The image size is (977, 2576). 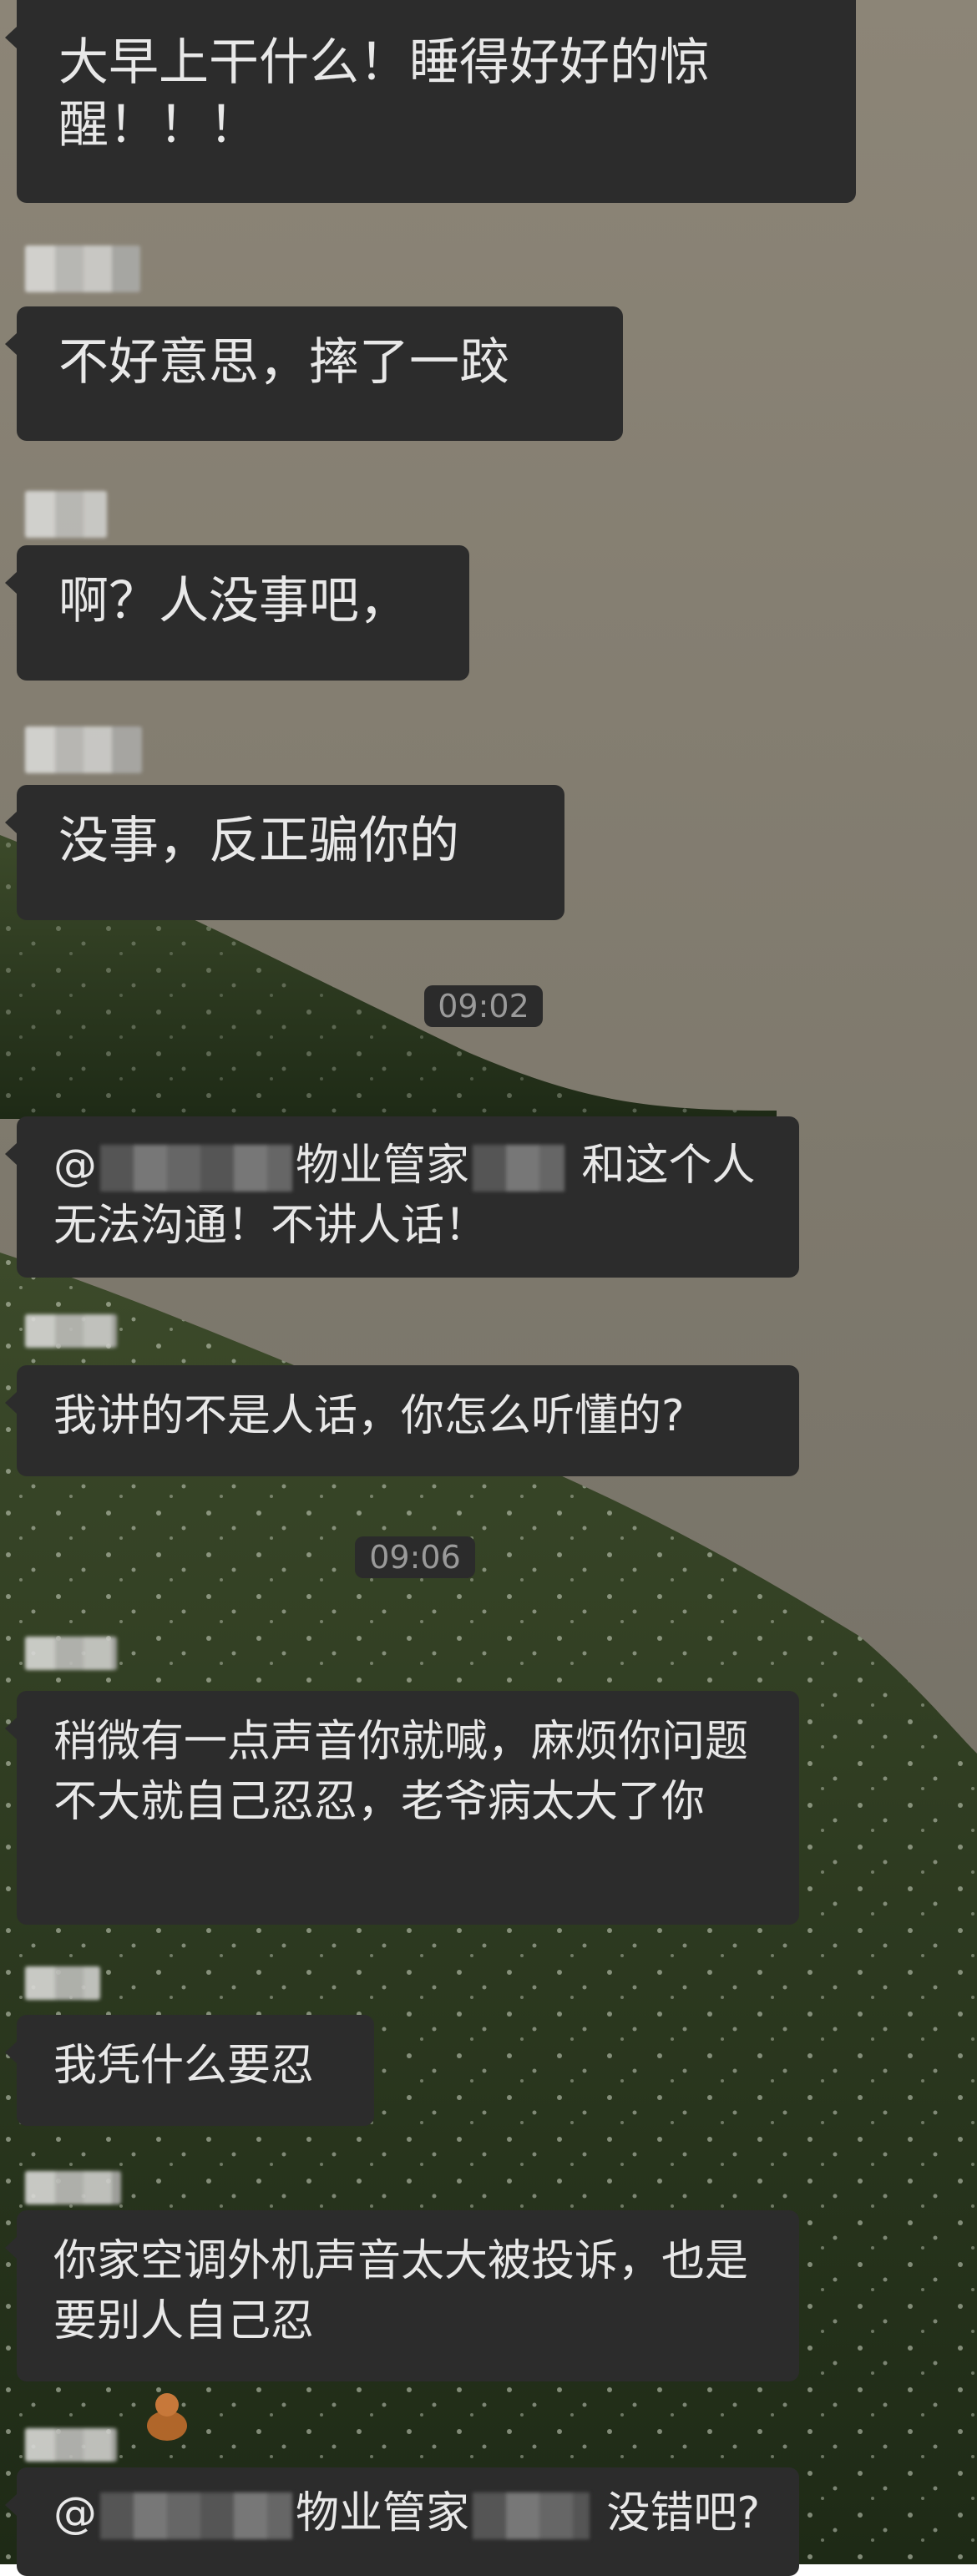 What do you see at coordinates (258, 841) in the screenshot?
I see `message-text: 没事，反正骗你的` at bounding box center [258, 841].